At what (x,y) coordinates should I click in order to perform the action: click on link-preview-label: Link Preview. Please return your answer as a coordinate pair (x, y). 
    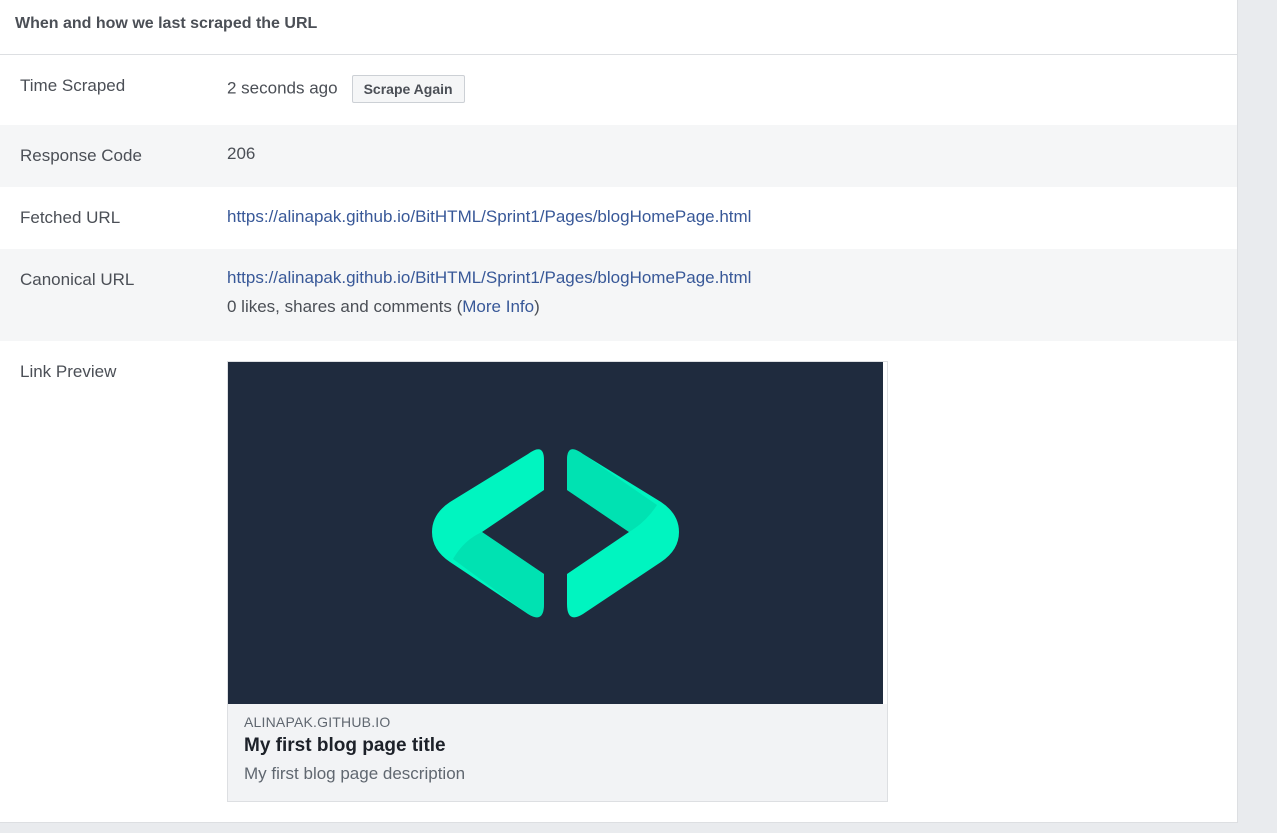
    Looking at the image, I should click on (68, 371).